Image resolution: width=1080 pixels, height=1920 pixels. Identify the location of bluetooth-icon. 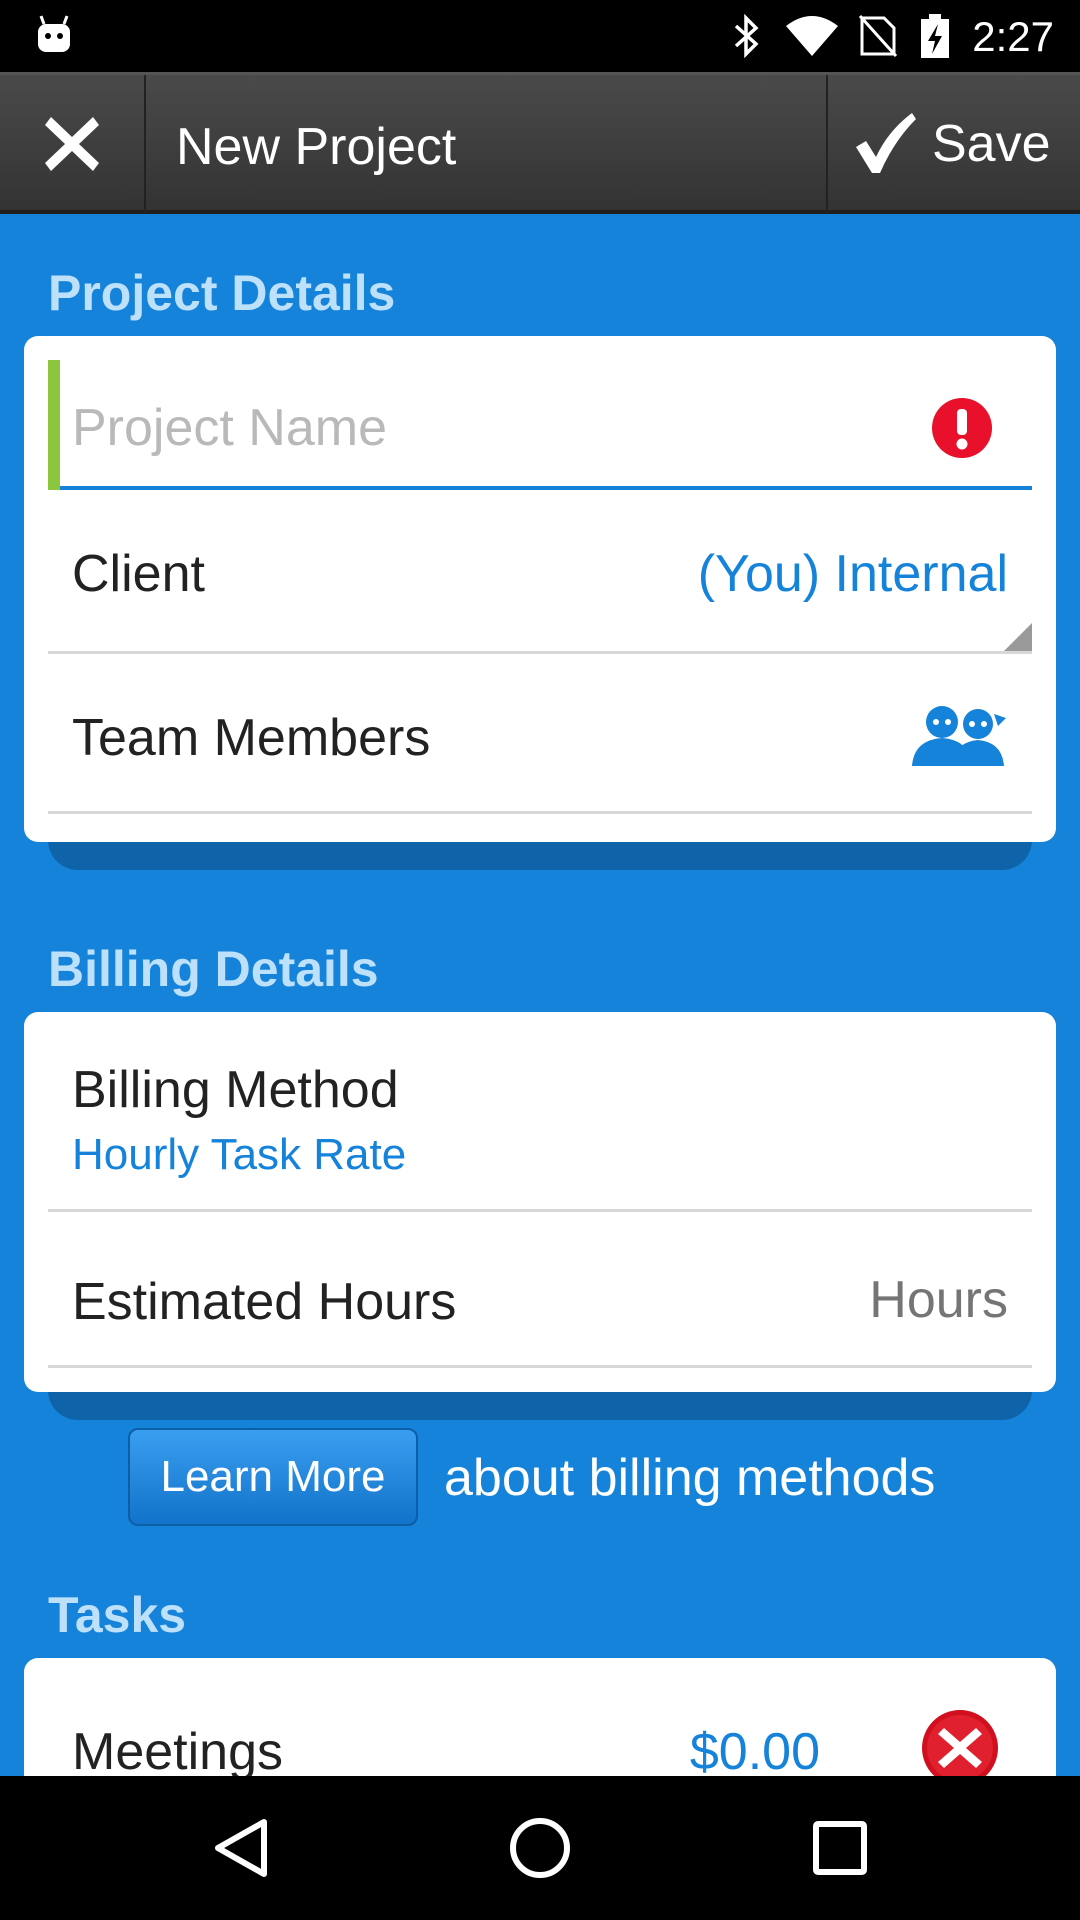
(746, 36).